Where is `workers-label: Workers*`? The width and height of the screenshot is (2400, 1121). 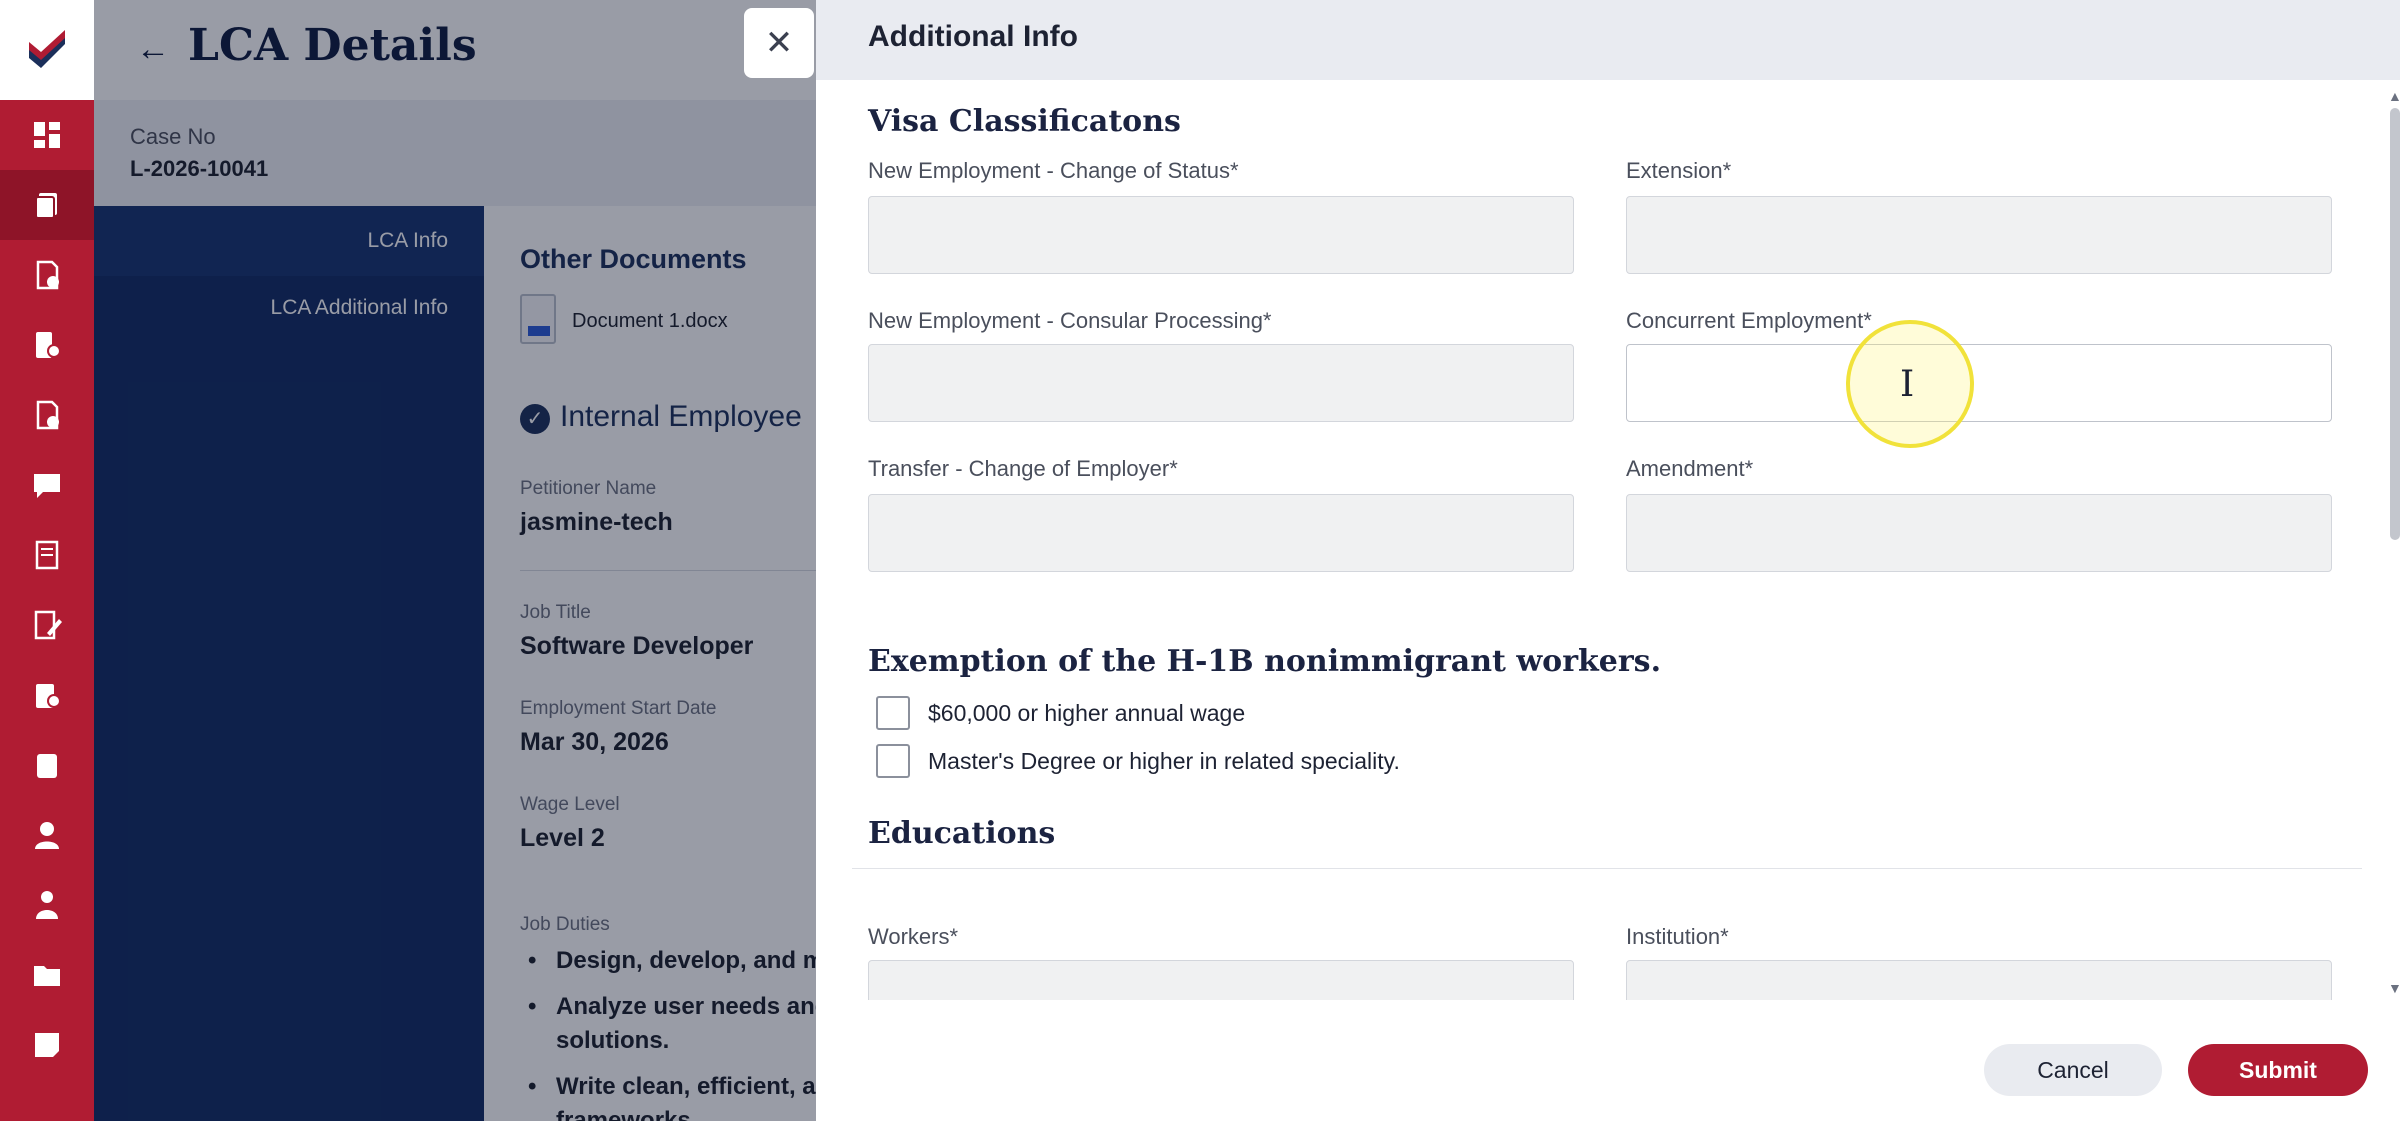
workers-label: Workers* is located at coordinates (913, 936).